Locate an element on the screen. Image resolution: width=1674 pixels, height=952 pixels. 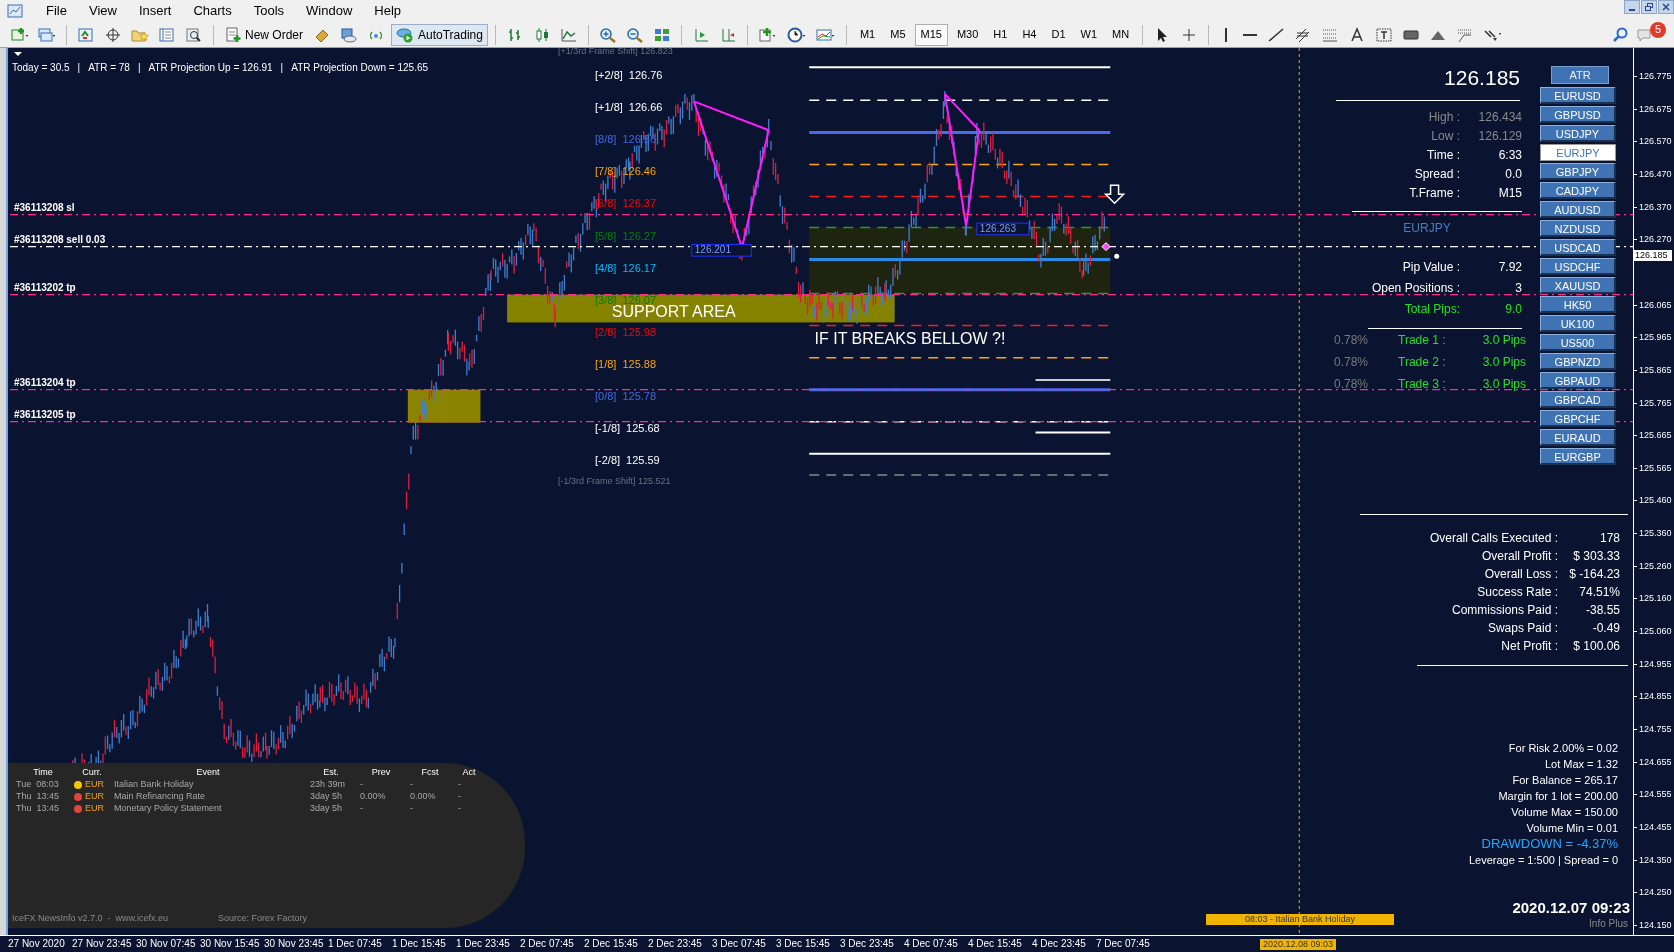
restore-icon is located at coordinates (1649, 7).